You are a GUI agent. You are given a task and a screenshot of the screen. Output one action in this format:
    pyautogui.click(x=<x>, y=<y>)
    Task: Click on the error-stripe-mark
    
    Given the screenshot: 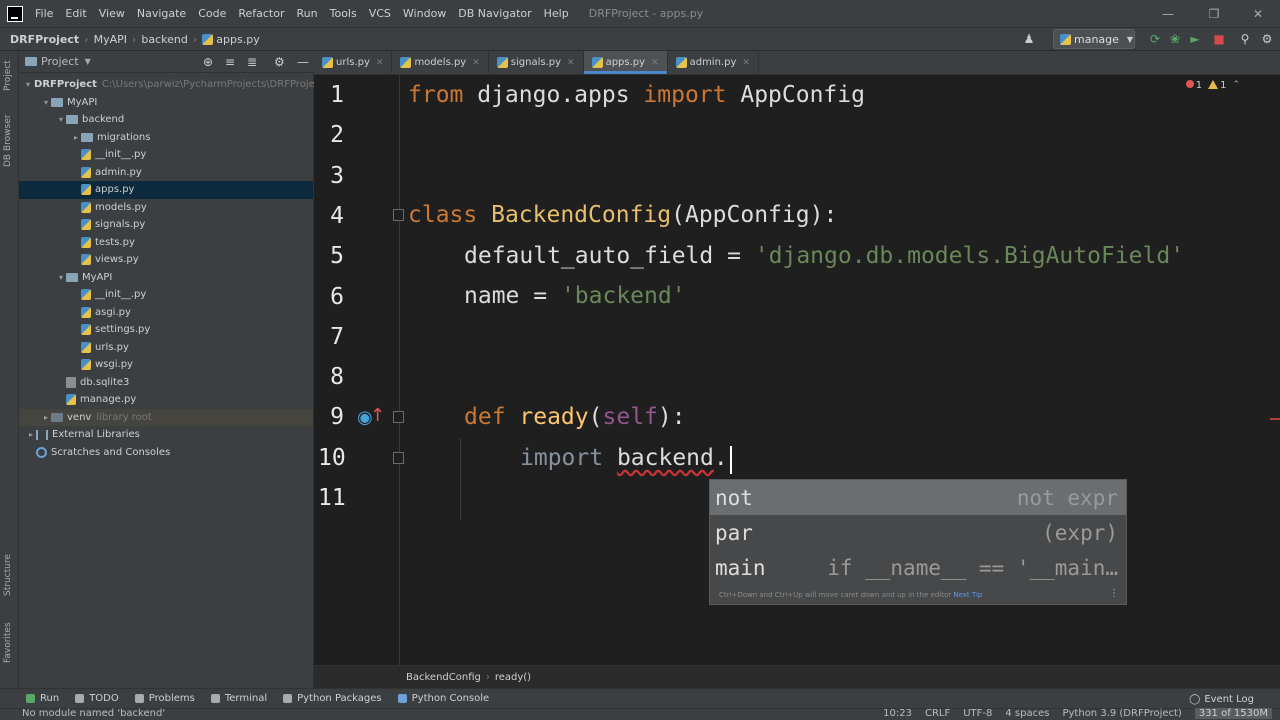 What is the action you would take?
    pyautogui.click(x=1275, y=419)
    